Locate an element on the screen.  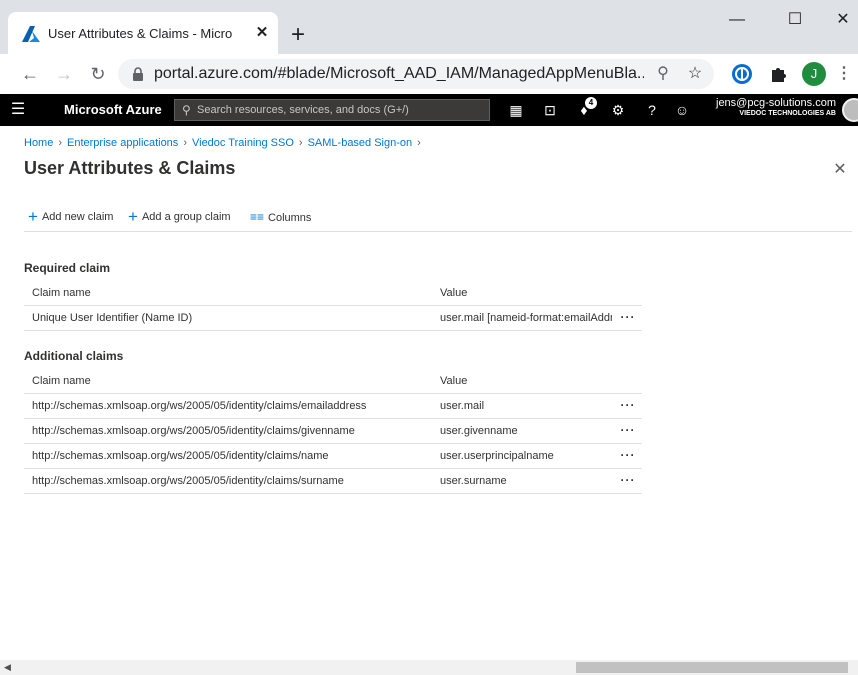
forward-arrow-icon: → is located at coordinates (64, 74).